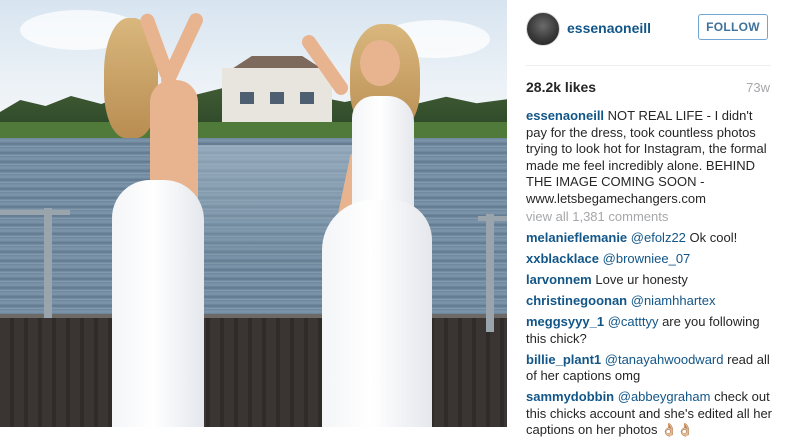 Image resolution: width=786 pixels, height=443 pixels. I want to click on comment-username: christinegoonan, so click(576, 300).